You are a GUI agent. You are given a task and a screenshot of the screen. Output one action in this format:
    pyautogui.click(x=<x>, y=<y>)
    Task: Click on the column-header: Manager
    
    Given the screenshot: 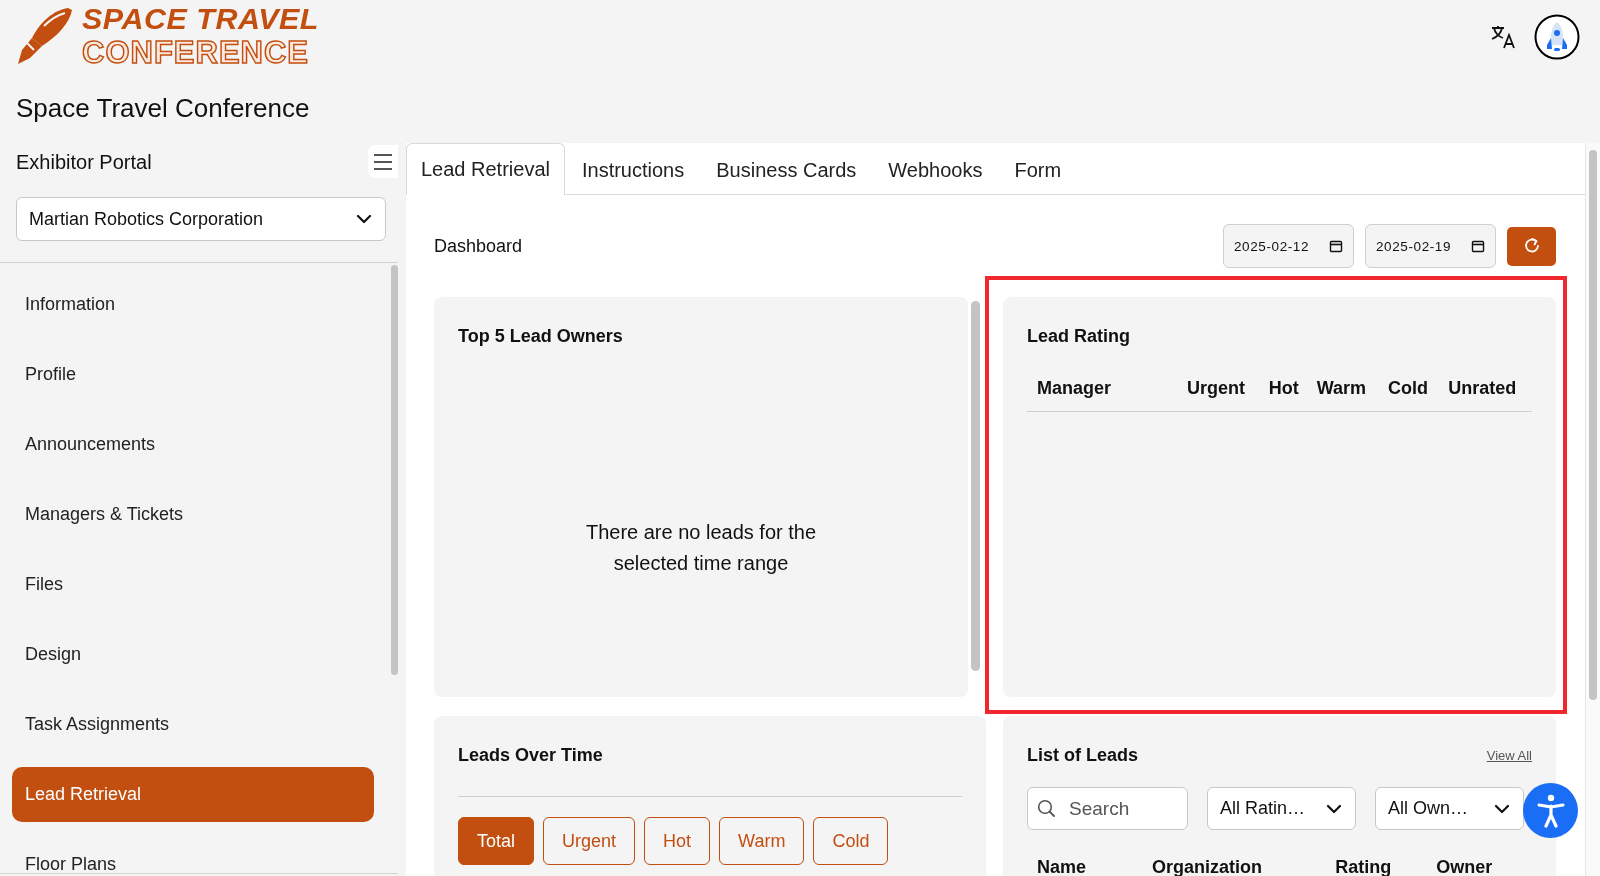 What is the action you would take?
    pyautogui.click(x=1102, y=393)
    